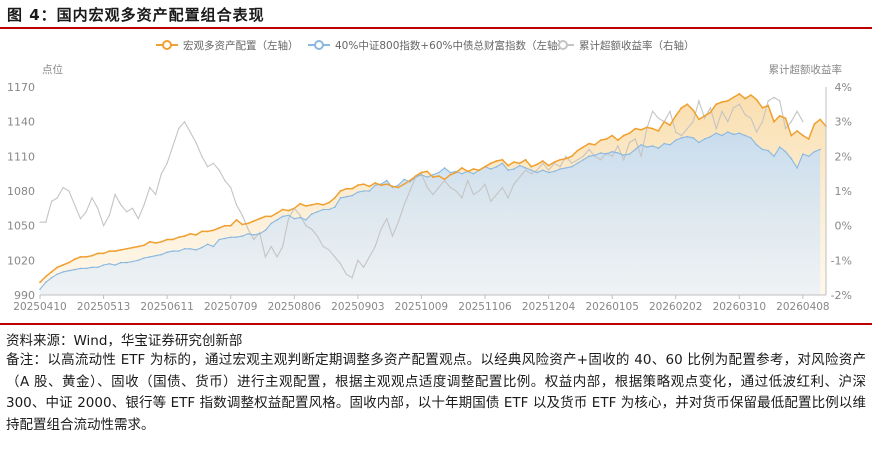 Image resolution: width=872 pixels, height=470 pixels. I want to click on x-tick-label: 20251009, so click(421, 307).